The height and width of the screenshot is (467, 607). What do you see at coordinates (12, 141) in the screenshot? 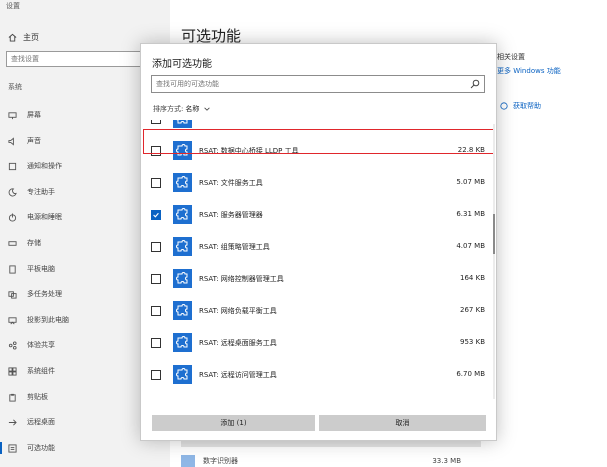
I see `speaker-icon` at bounding box center [12, 141].